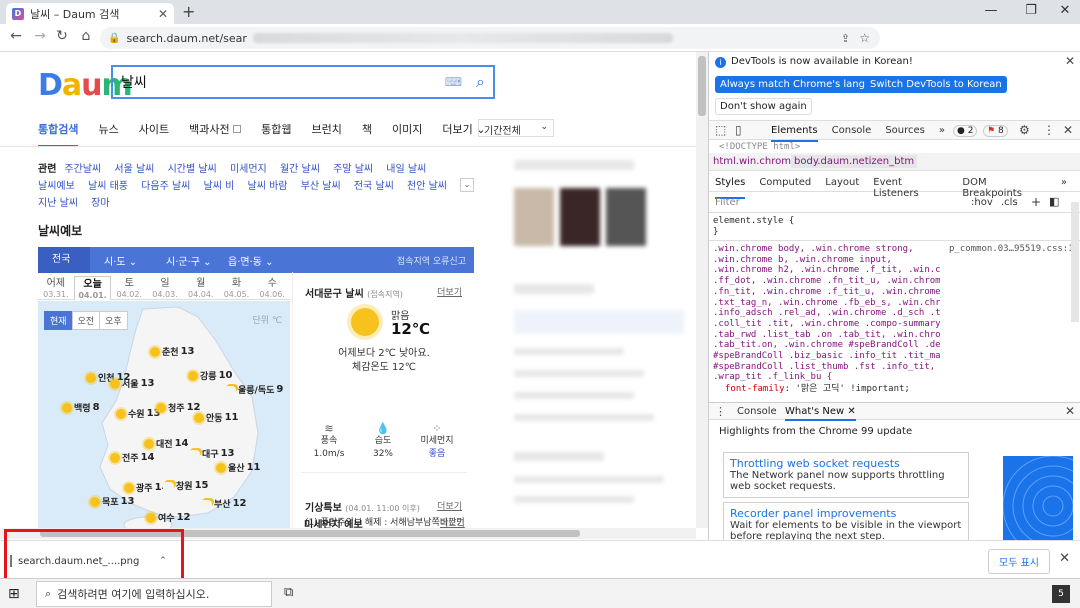  Describe the element at coordinates (58, 320) in the screenshot. I see `time-now: 현재` at that location.